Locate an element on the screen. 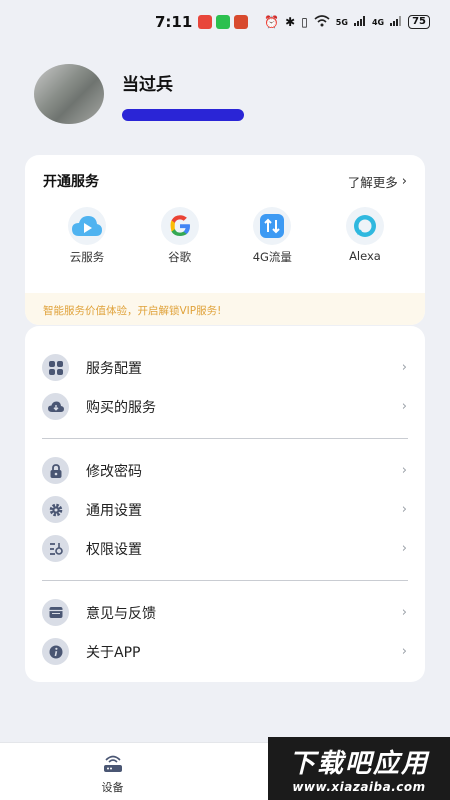 The width and height of the screenshot is (450, 800). watermark-title: 下载吧应用 is located at coordinates (358, 764).